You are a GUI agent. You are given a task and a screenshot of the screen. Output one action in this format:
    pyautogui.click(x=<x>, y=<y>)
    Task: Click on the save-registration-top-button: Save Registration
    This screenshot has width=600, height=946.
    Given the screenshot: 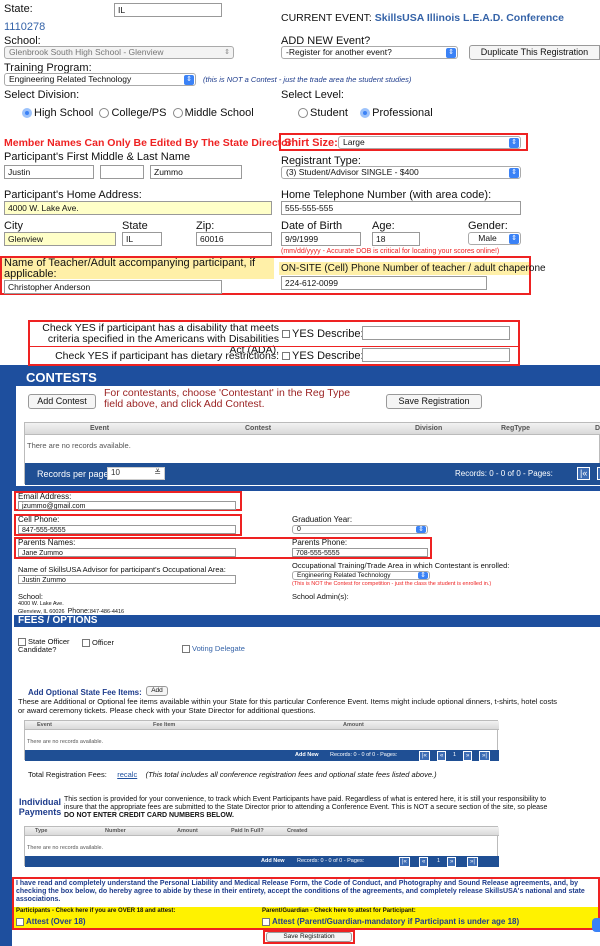 What is the action you would take?
    pyautogui.click(x=434, y=401)
    